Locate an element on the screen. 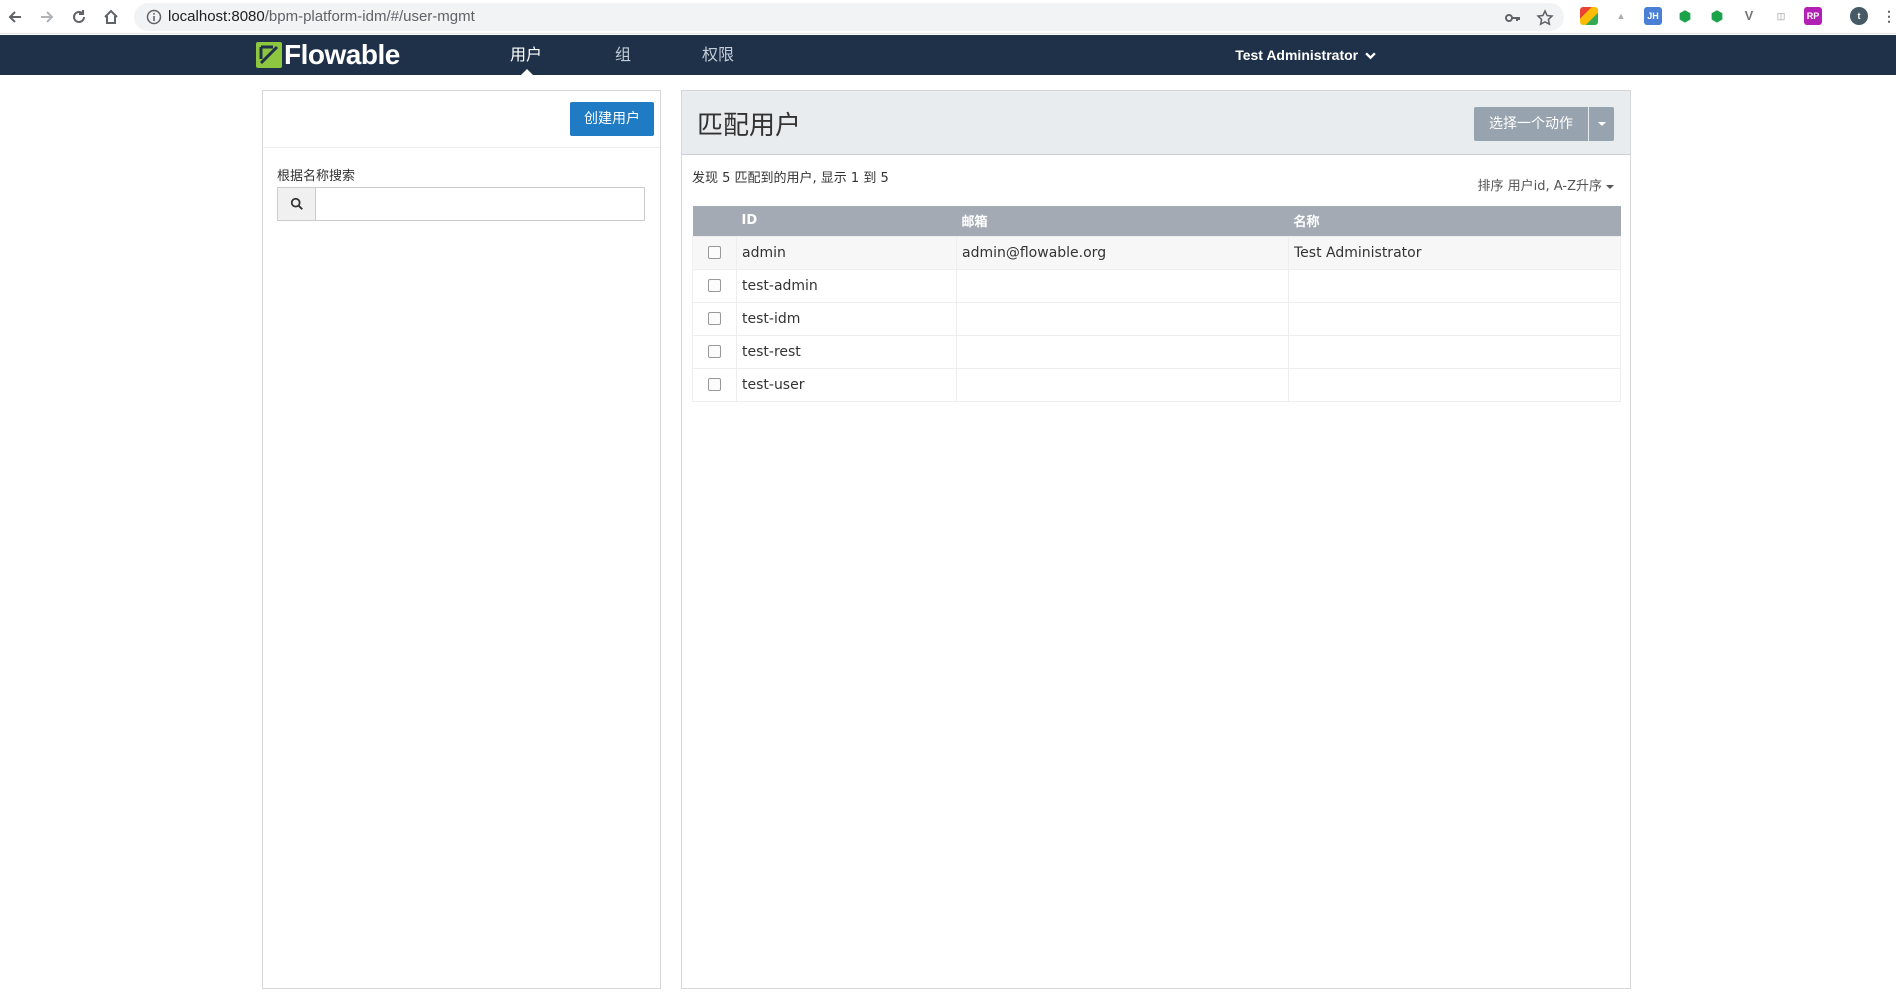  action-button-group: 选择一个动作 is located at coordinates (1544, 124).